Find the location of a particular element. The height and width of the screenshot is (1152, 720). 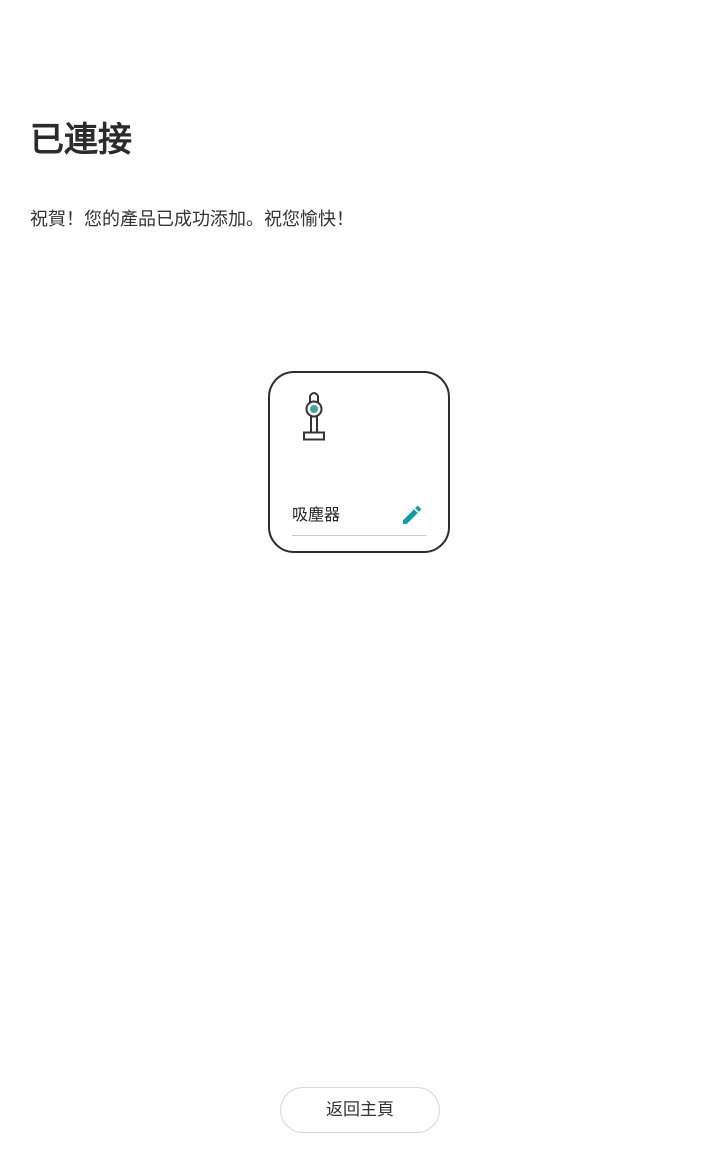

pencil-icon is located at coordinates (412, 514).